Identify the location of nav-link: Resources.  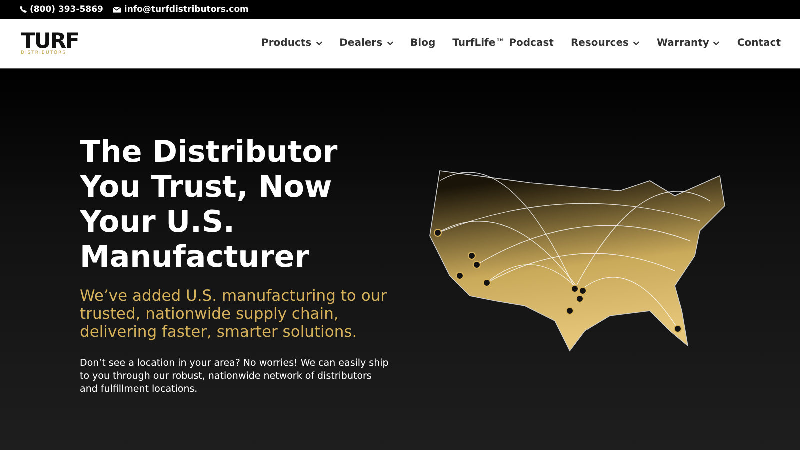
(605, 43).